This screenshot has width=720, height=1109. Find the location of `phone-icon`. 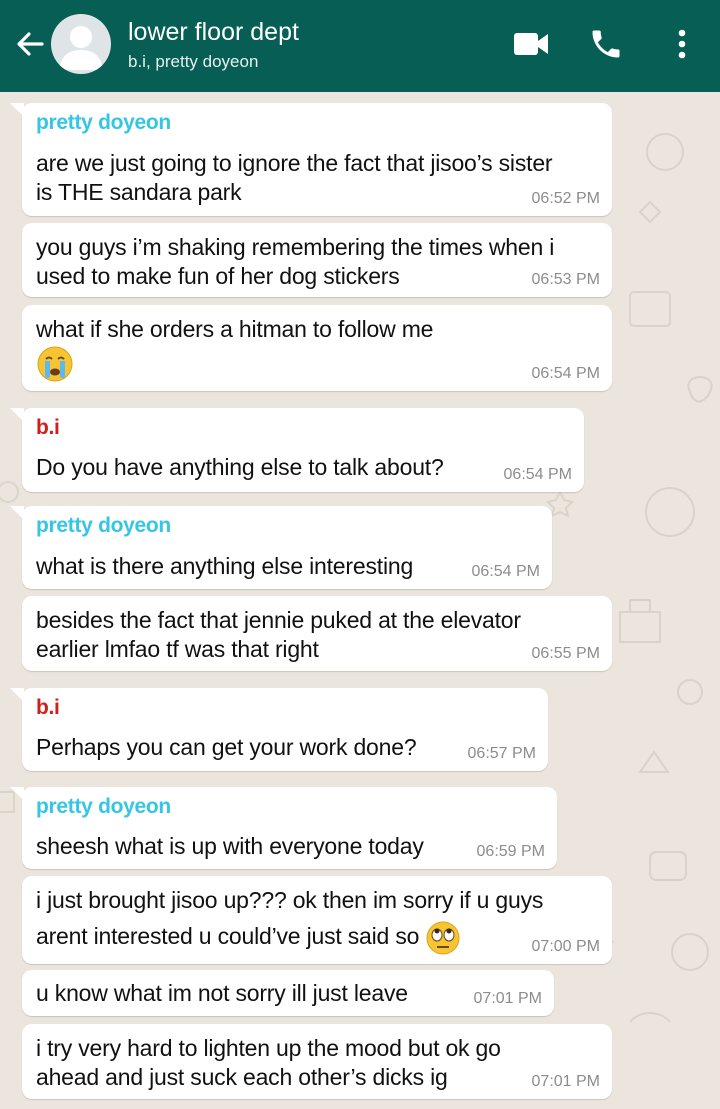

phone-icon is located at coordinates (606, 44).